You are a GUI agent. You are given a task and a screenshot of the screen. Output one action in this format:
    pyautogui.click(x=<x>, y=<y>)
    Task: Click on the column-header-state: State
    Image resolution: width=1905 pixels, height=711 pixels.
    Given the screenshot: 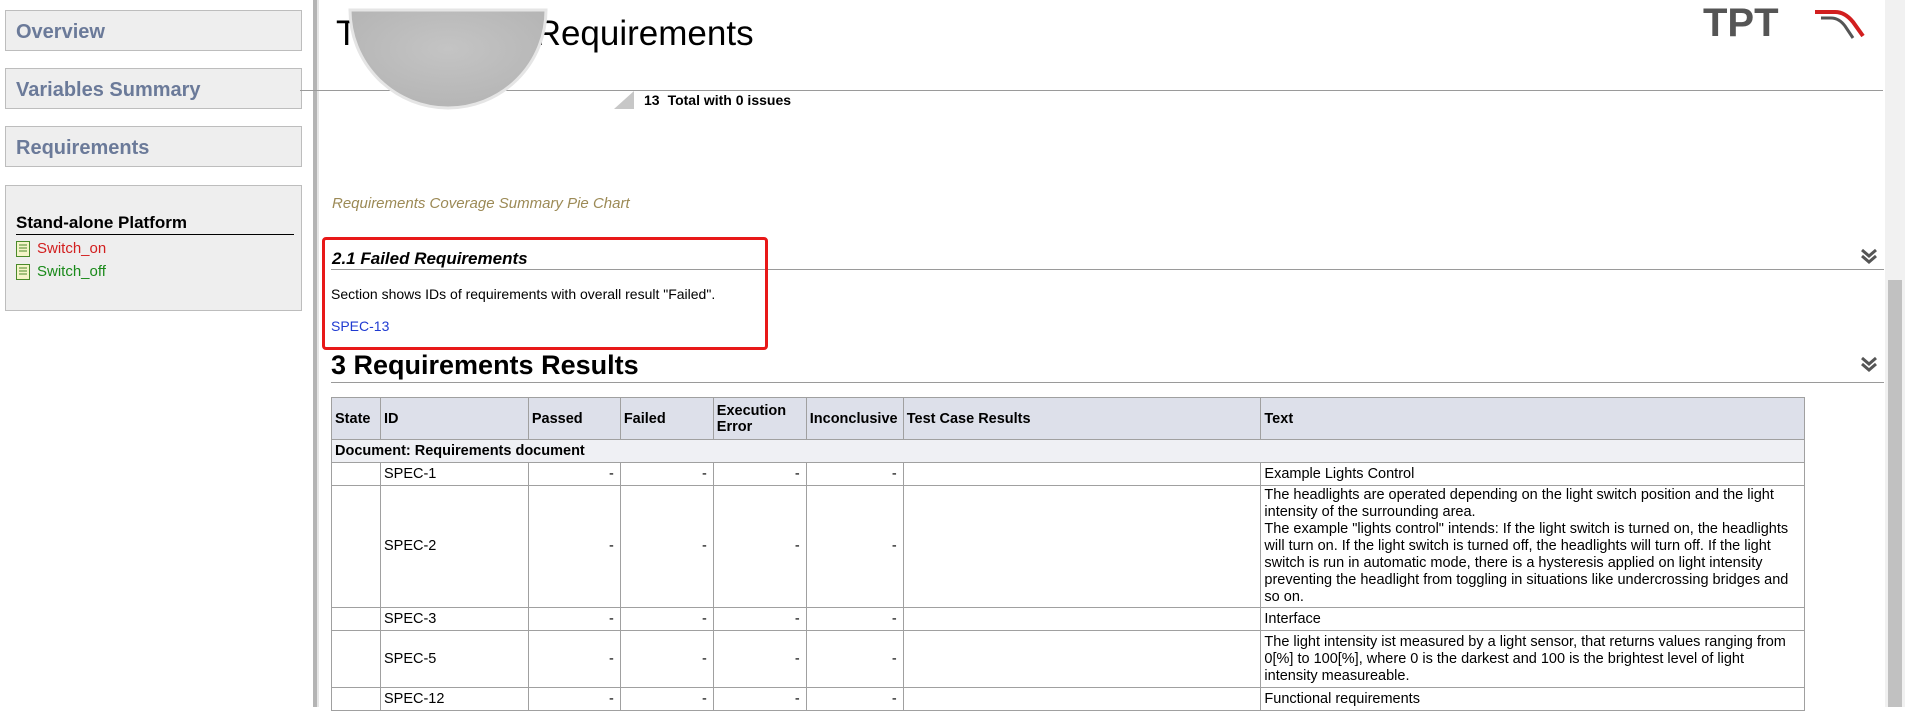 What is the action you would take?
    pyautogui.click(x=356, y=418)
    